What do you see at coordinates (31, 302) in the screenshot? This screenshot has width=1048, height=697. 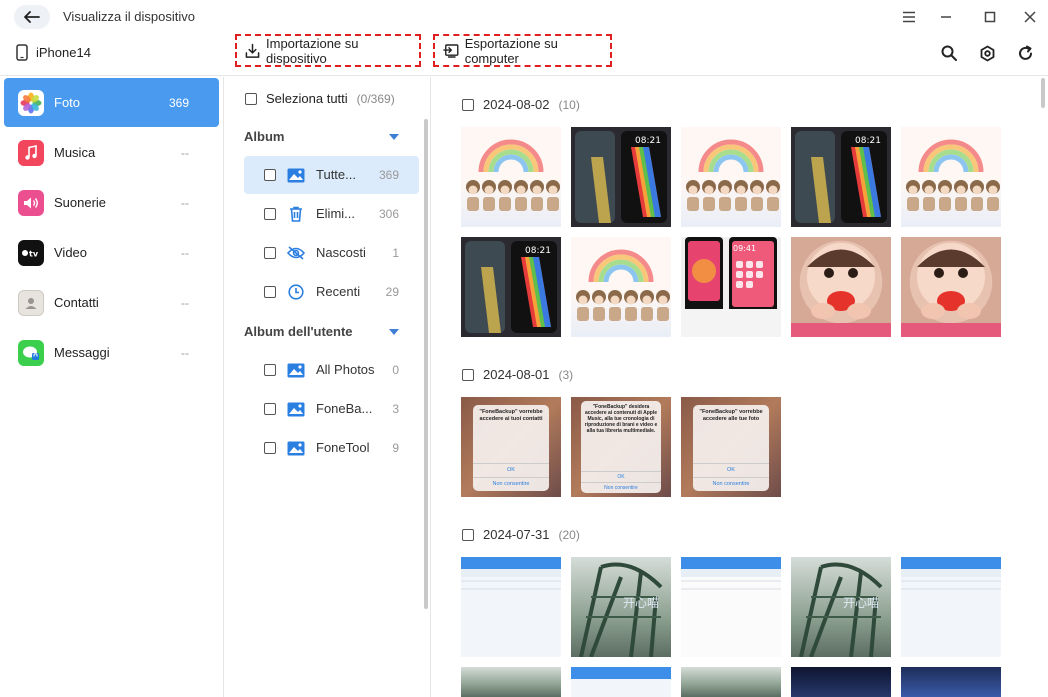 I see `contacts-icon` at bounding box center [31, 302].